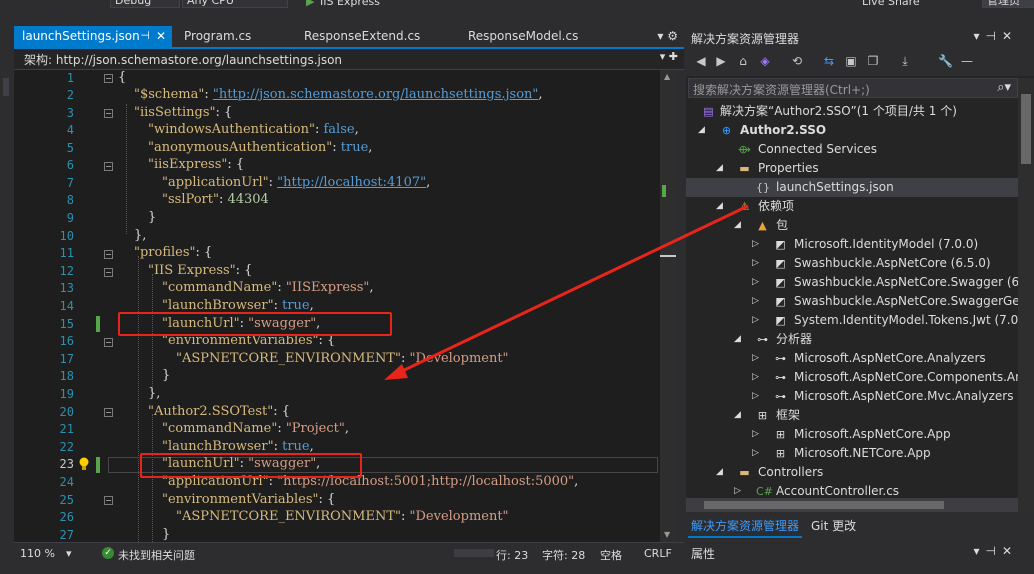 The height and width of the screenshot is (574, 1034). What do you see at coordinates (852, 490) in the screenshot?
I see `tree-item-file: ▷ C# AccountController.cs` at bounding box center [852, 490].